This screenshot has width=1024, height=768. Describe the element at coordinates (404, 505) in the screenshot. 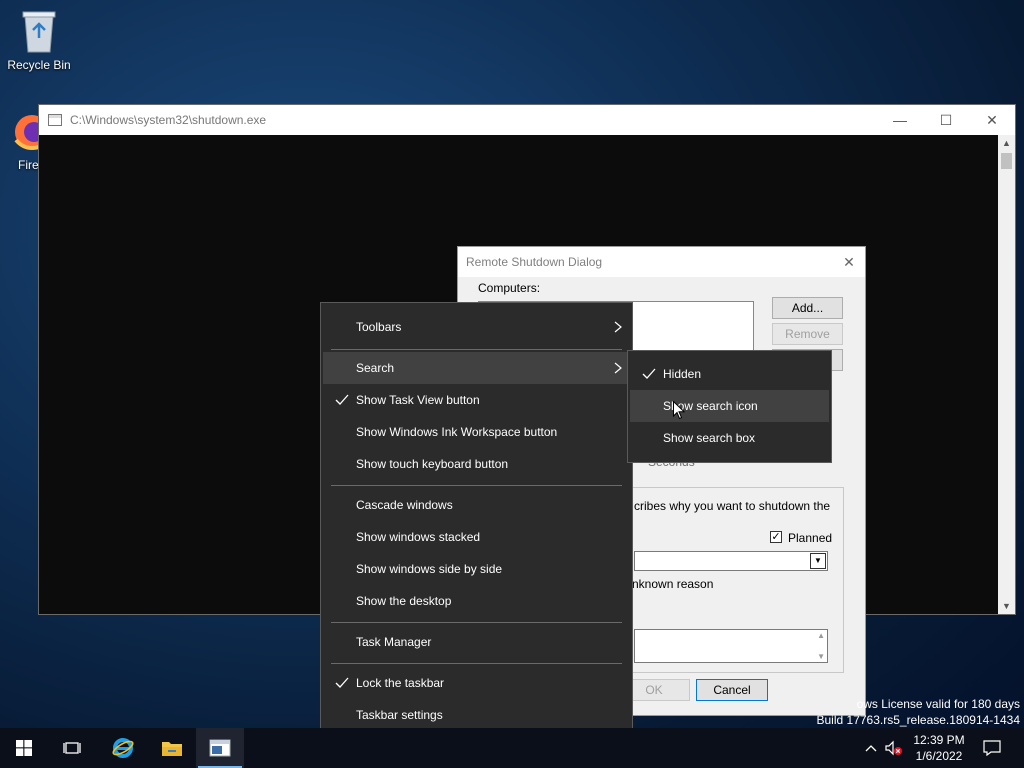

I see `menu-item-label: Cascade windows` at that location.